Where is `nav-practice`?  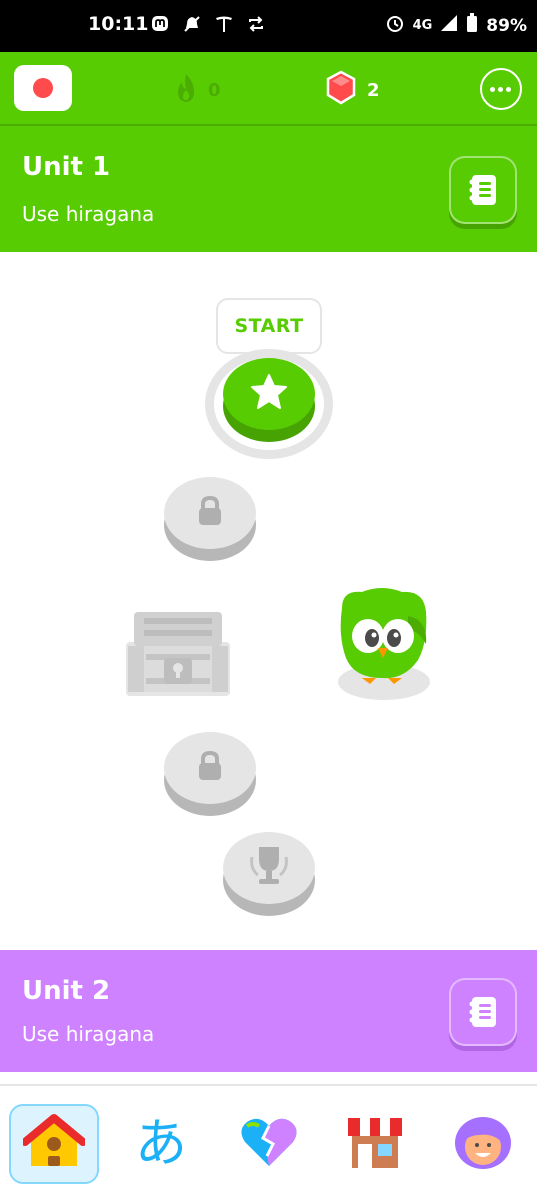
nav-practice is located at coordinates (269, 1144).